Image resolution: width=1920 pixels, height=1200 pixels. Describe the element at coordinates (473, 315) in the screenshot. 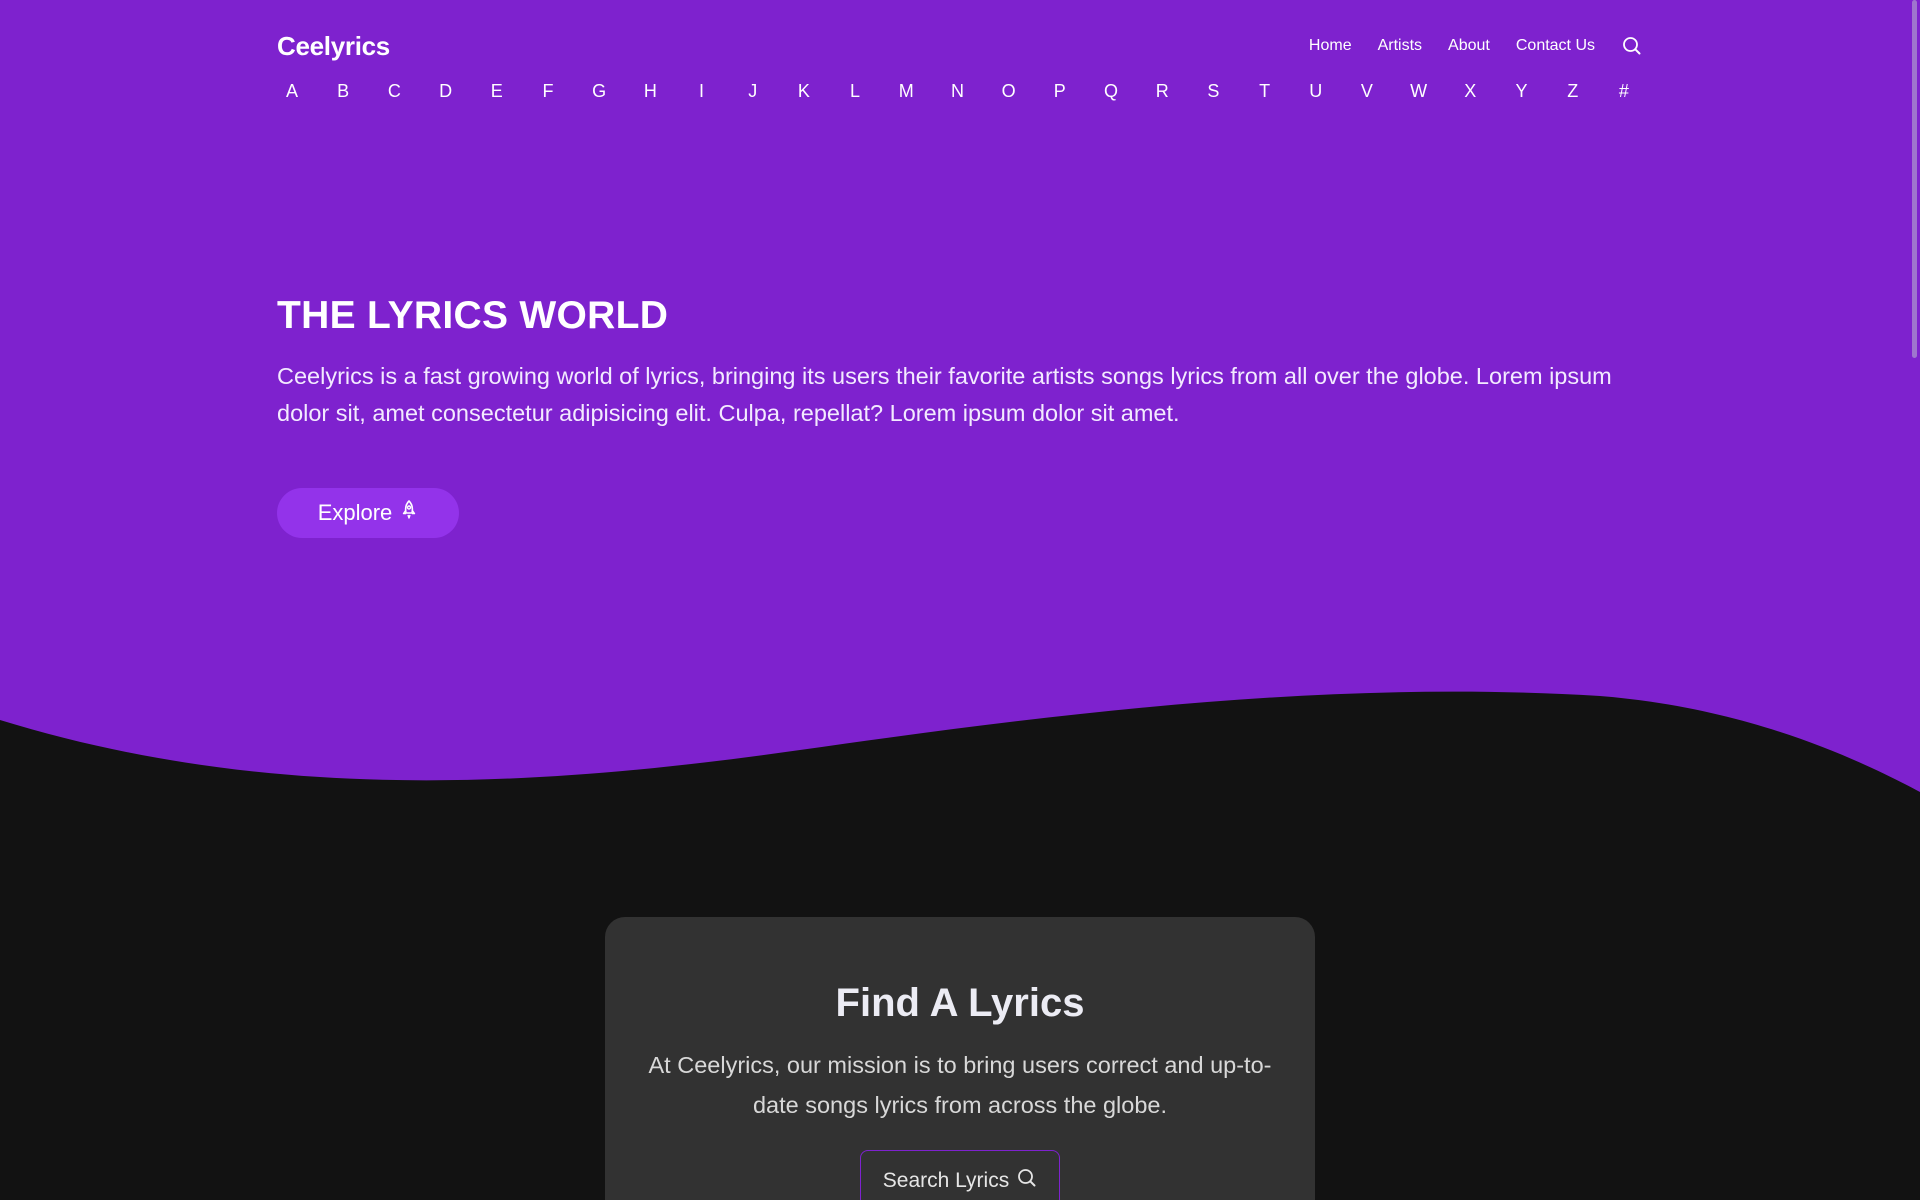

I see `hero-title: THE LYRICS WORLD` at that location.